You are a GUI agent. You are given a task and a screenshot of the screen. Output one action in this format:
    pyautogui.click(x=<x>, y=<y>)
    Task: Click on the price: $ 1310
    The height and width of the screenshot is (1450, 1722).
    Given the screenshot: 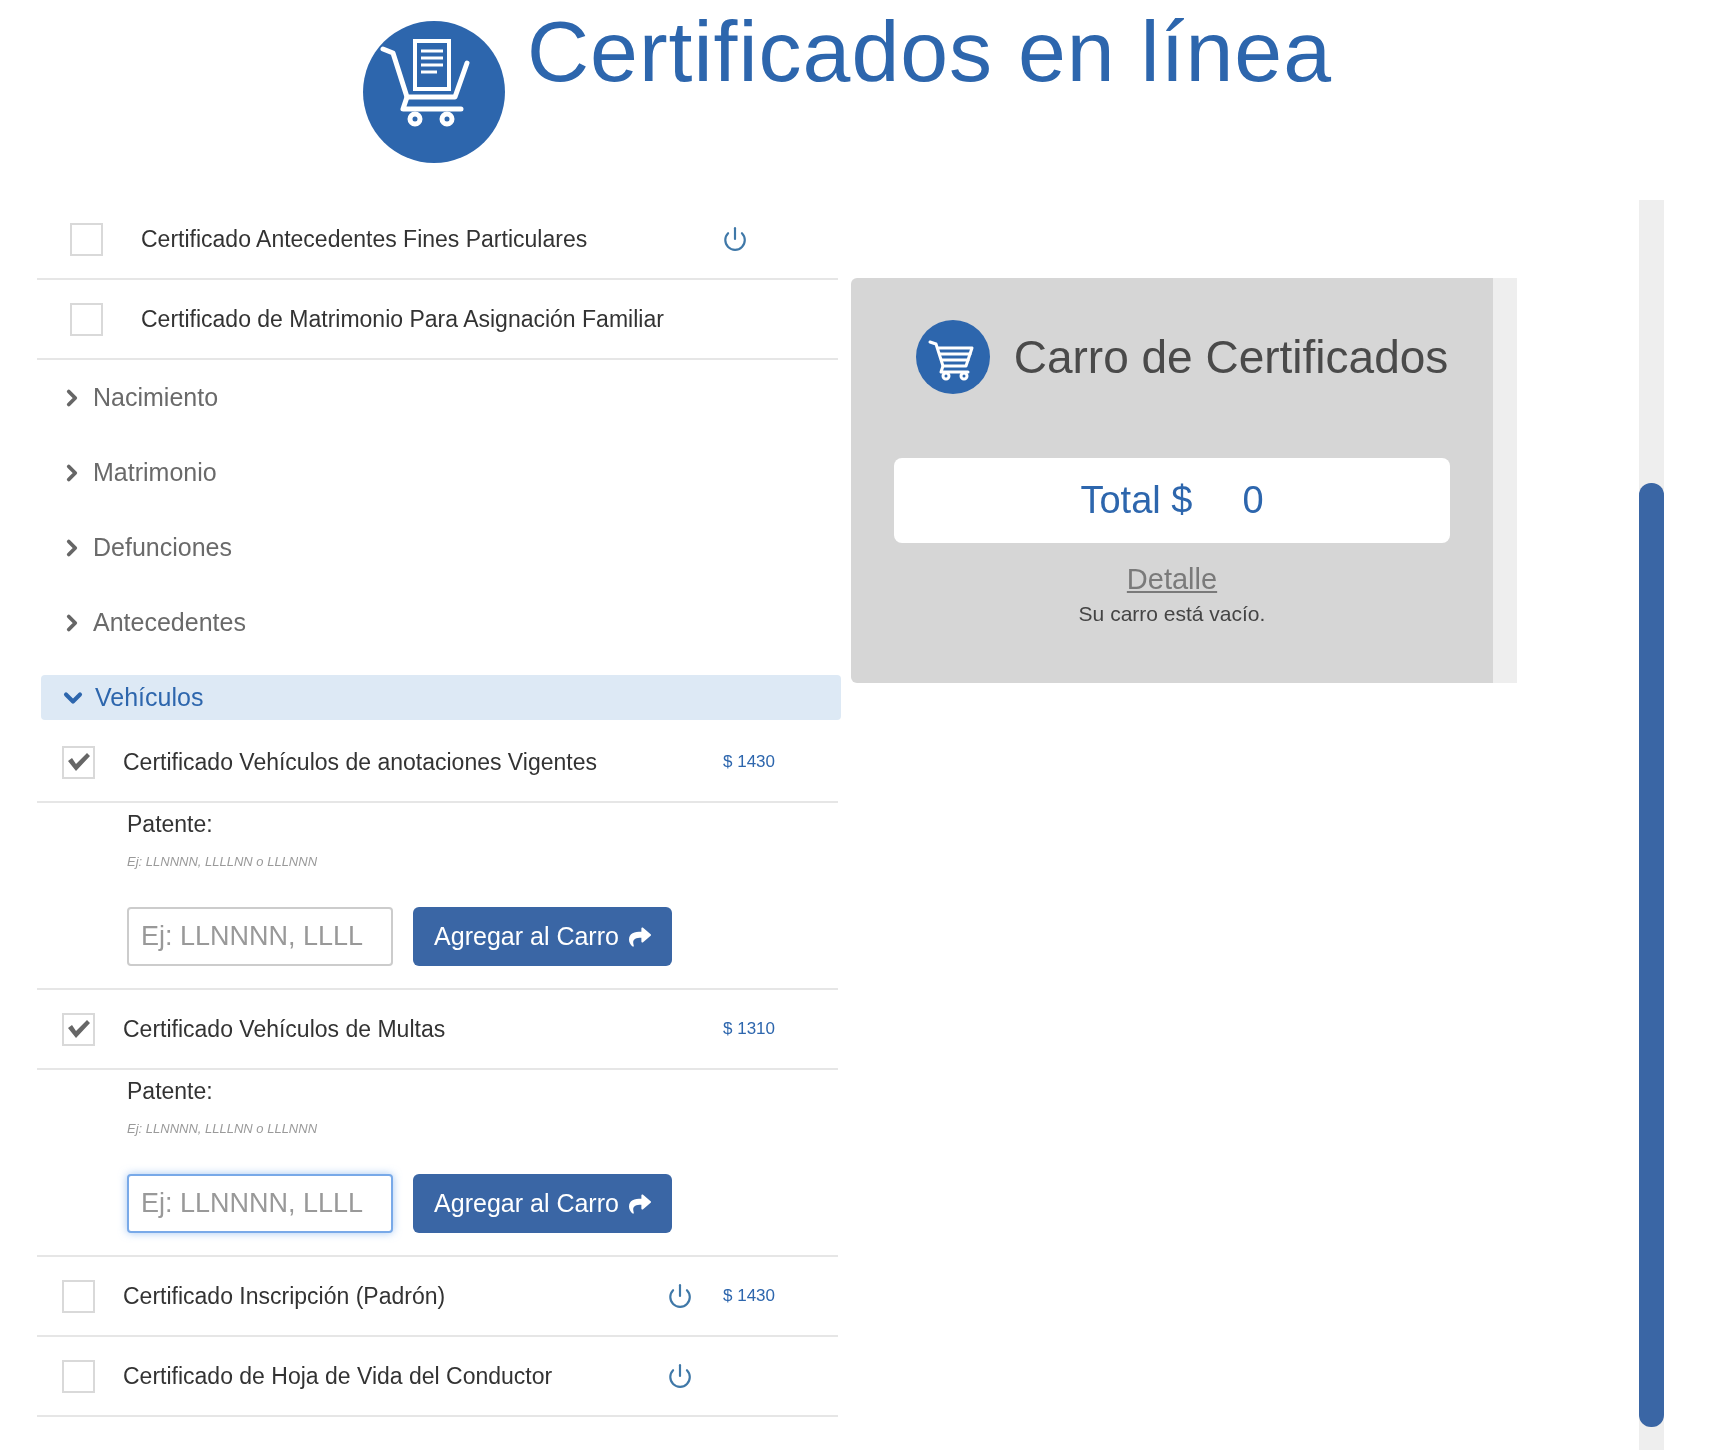 What is the action you would take?
    pyautogui.click(x=748, y=1029)
    